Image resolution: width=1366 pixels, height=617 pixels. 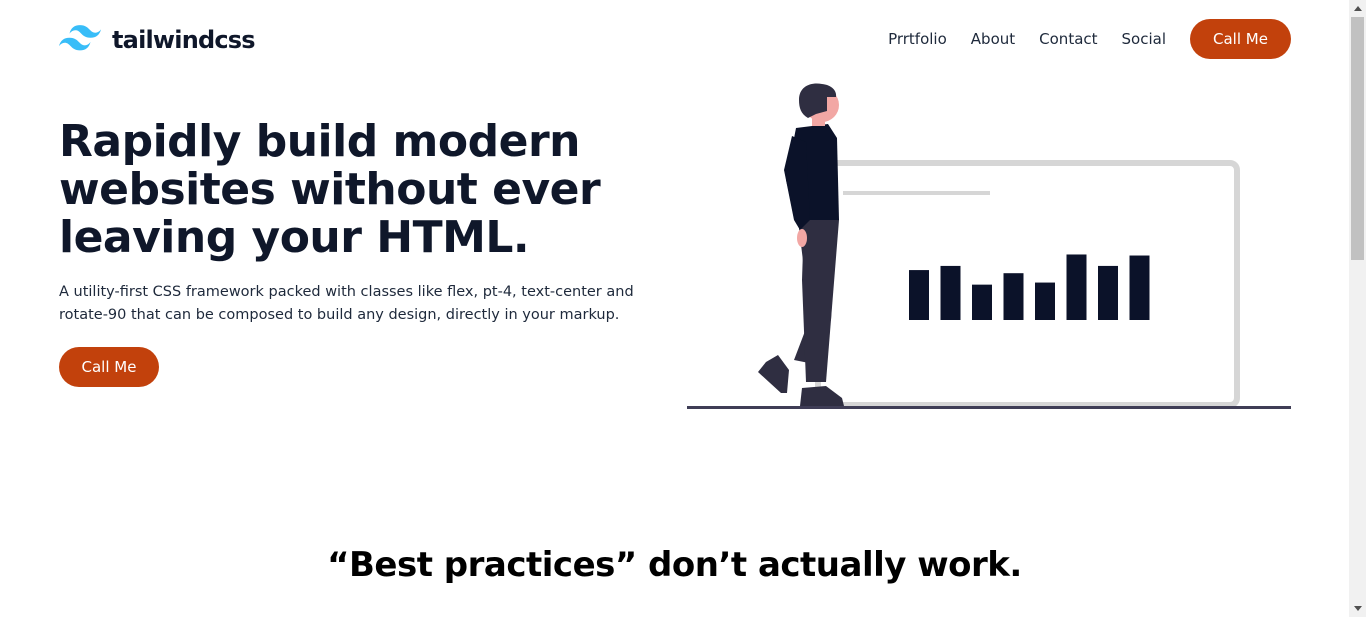 I want to click on scroll-up-arrow-icon, so click(x=1357, y=8).